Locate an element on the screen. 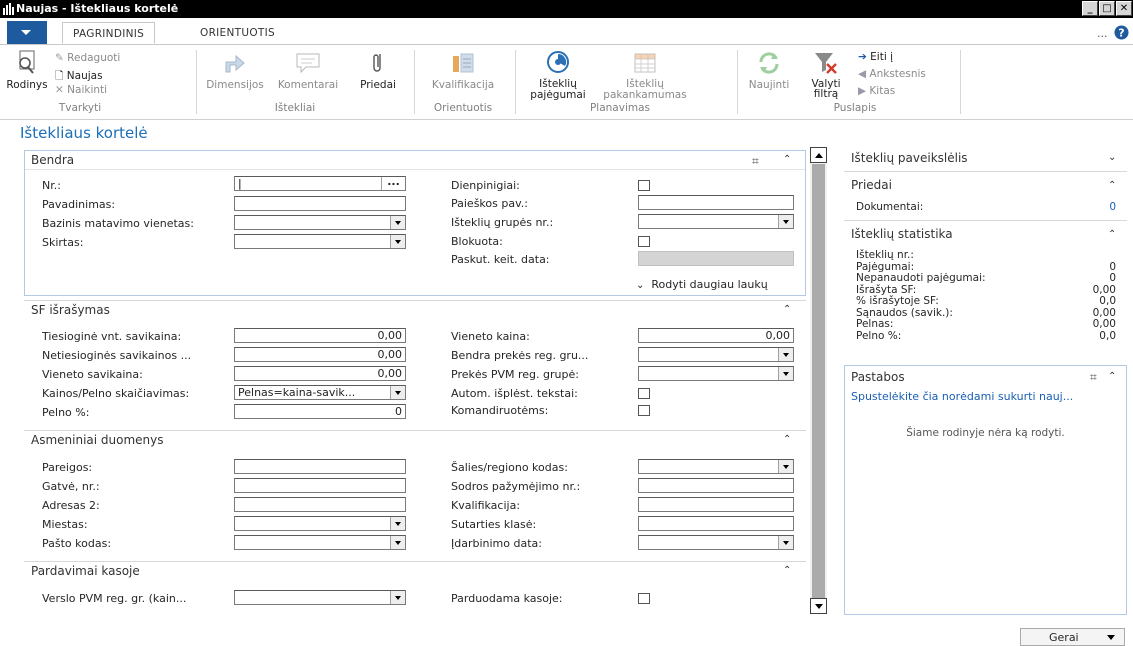 This screenshot has width=1133, height=646. group-label-orientuotis: Orientuotis is located at coordinates (463, 108).